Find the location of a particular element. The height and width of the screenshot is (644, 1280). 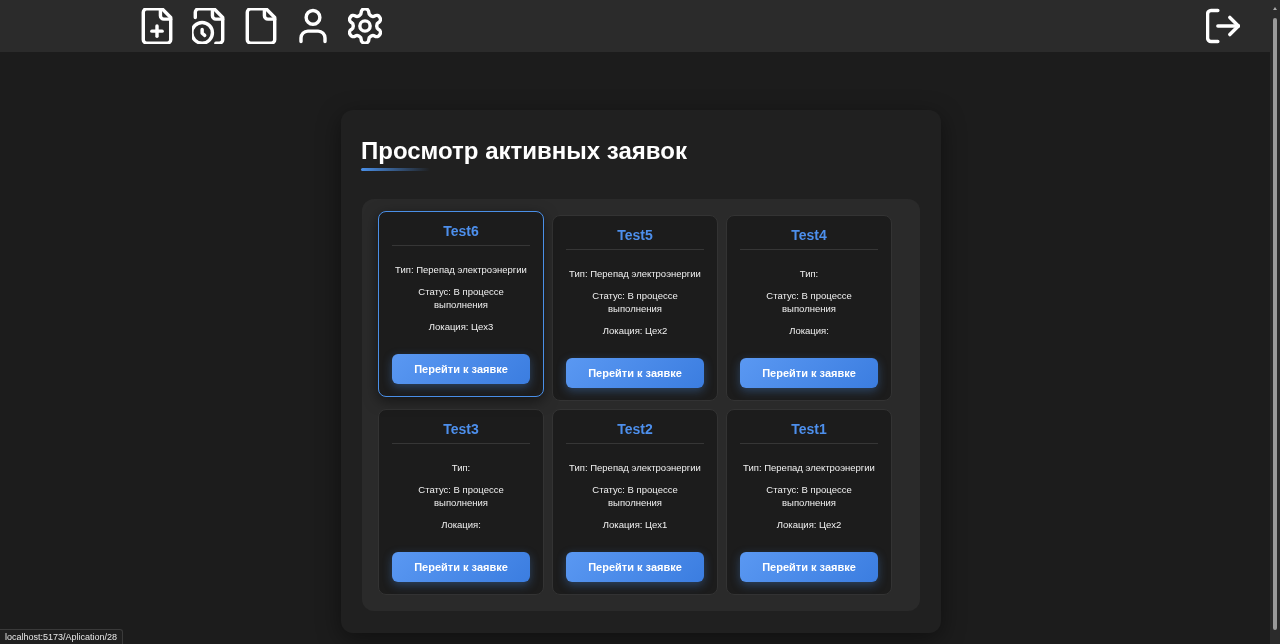

user-icon is located at coordinates (313, 26).